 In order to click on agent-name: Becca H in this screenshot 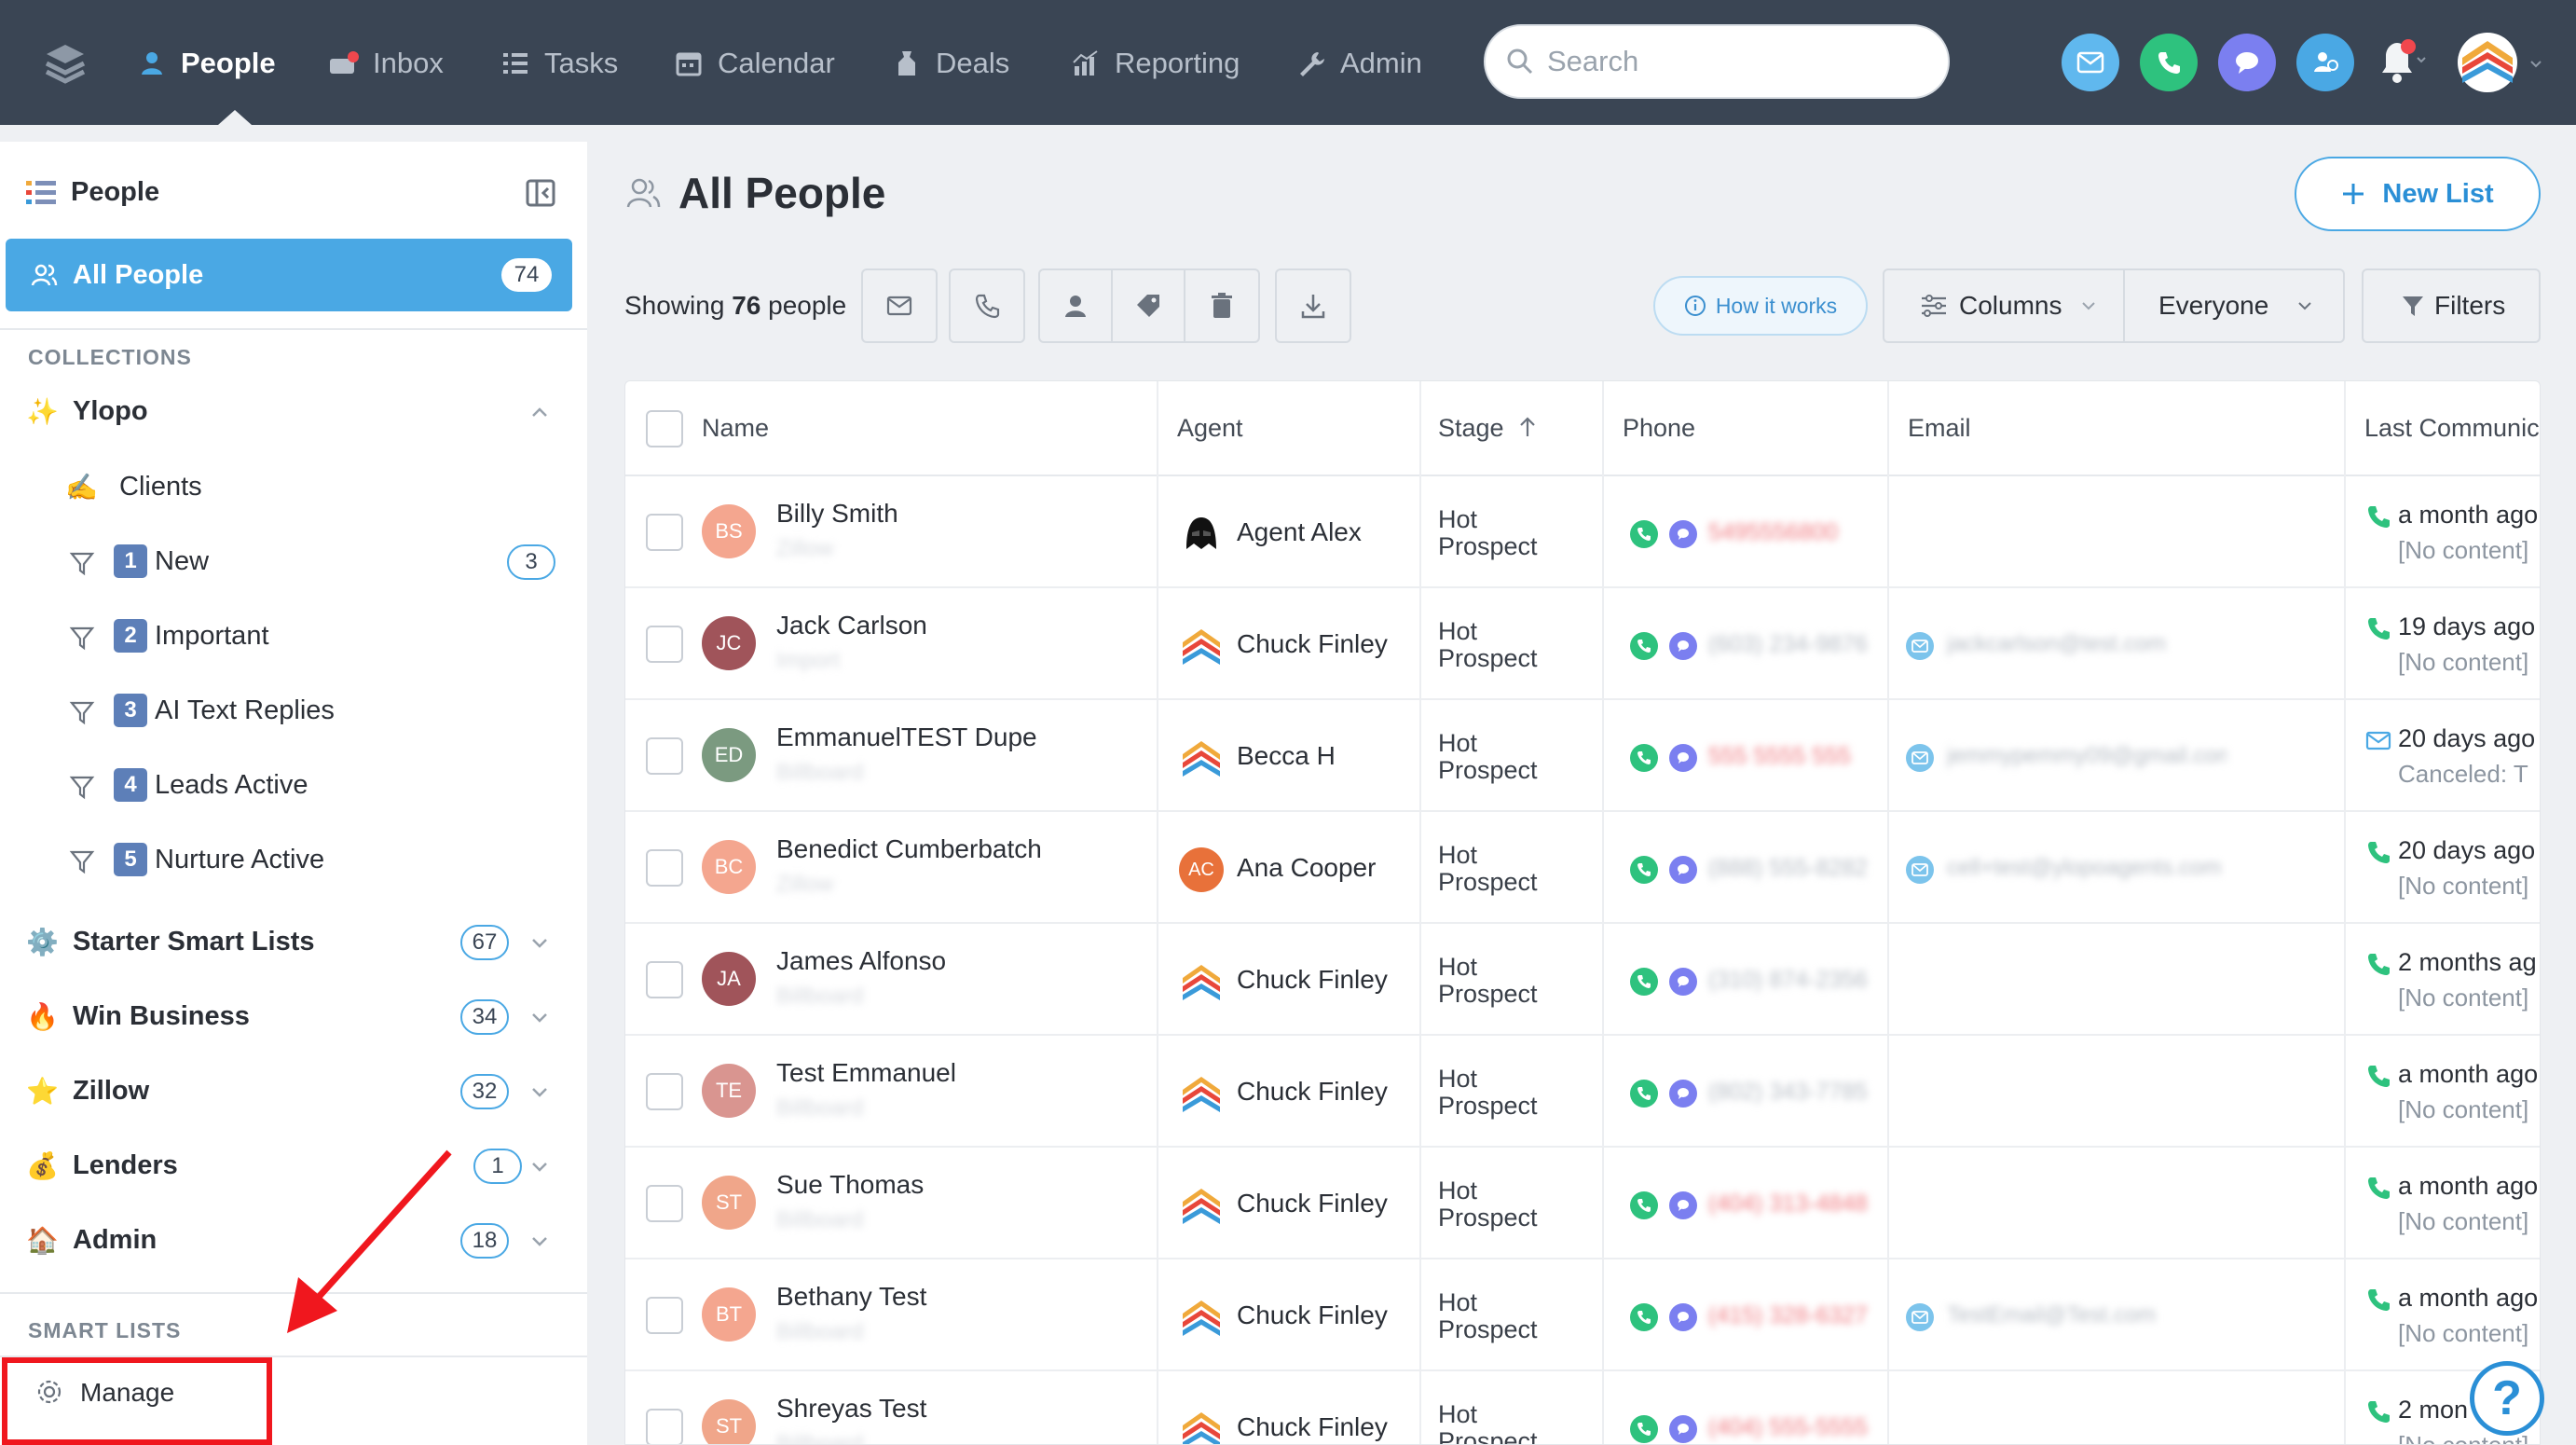, I will do `click(1286, 756)`.